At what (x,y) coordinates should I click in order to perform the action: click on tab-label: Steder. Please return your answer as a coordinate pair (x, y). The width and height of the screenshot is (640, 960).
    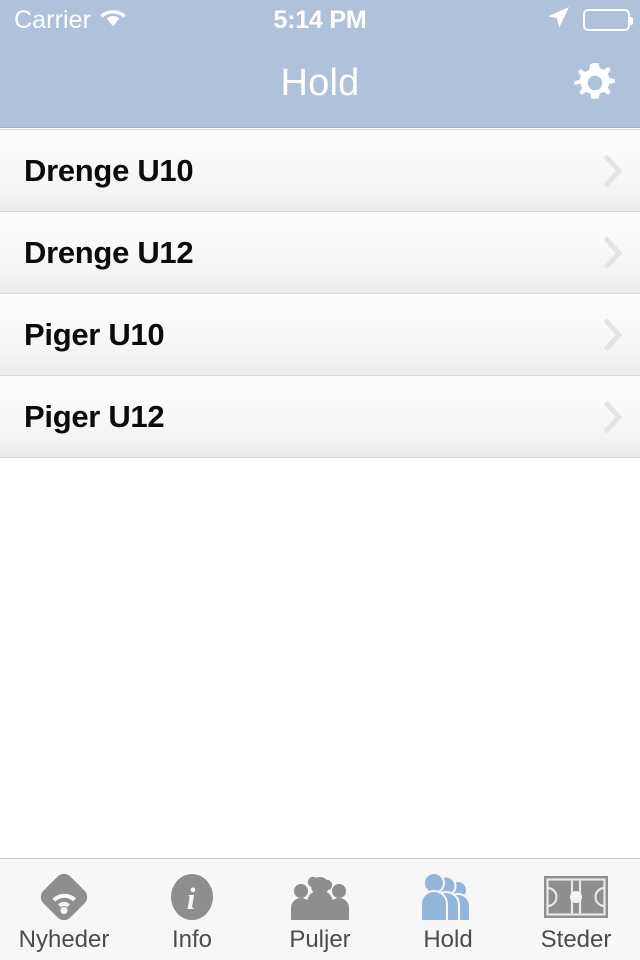
    Looking at the image, I should click on (576, 939).